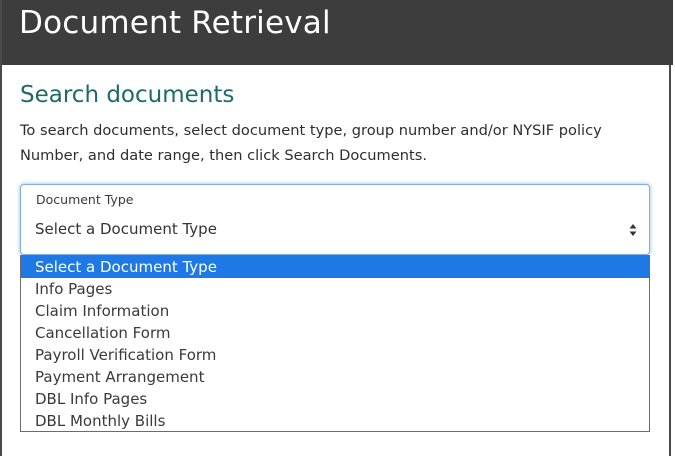  What do you see at coordinates (337, 32) in the screenshot?
I see `header-bar: Document Retrieval` at bounding box center [337, 32].